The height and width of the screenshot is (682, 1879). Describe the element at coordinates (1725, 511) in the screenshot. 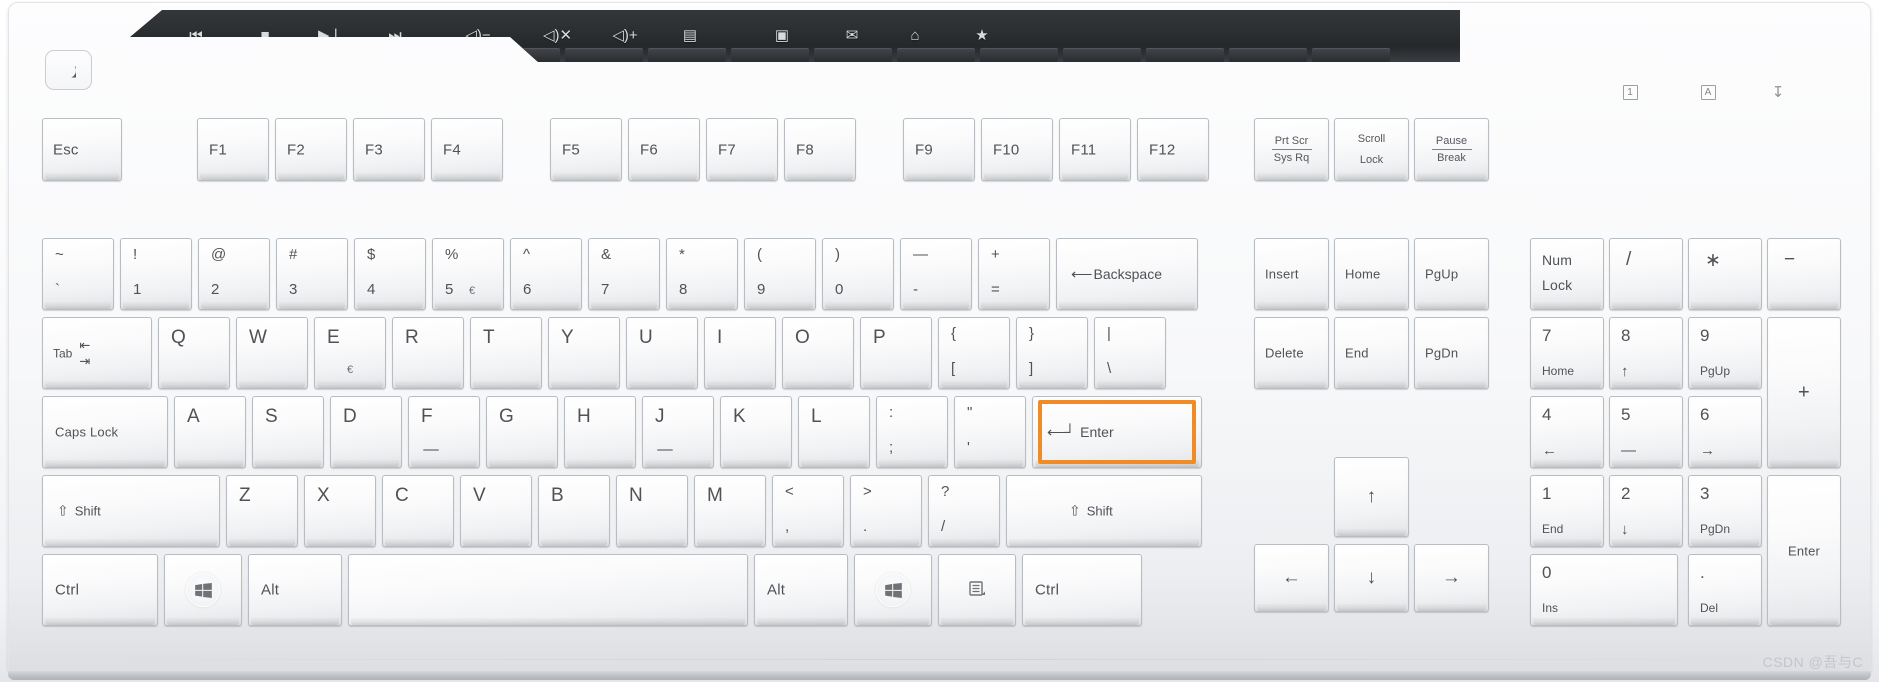

I see `key-numpad-3: 3 PgDn` at that location.